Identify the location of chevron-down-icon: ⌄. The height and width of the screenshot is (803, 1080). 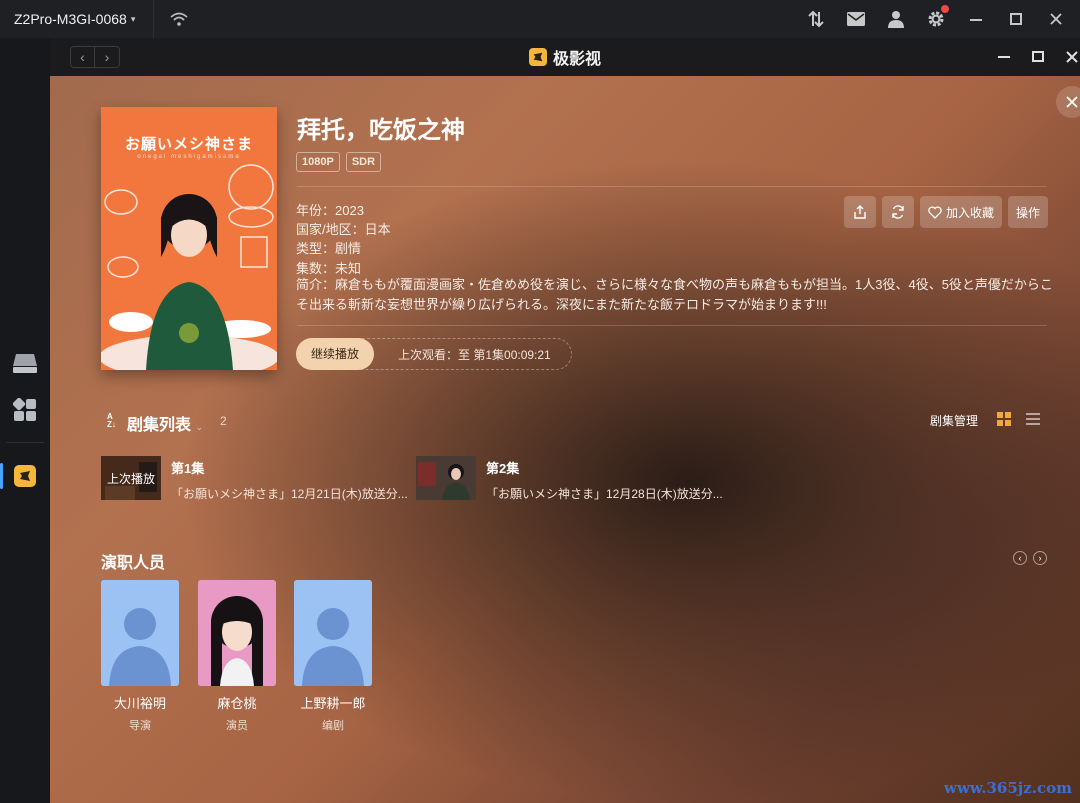
(199, 427).